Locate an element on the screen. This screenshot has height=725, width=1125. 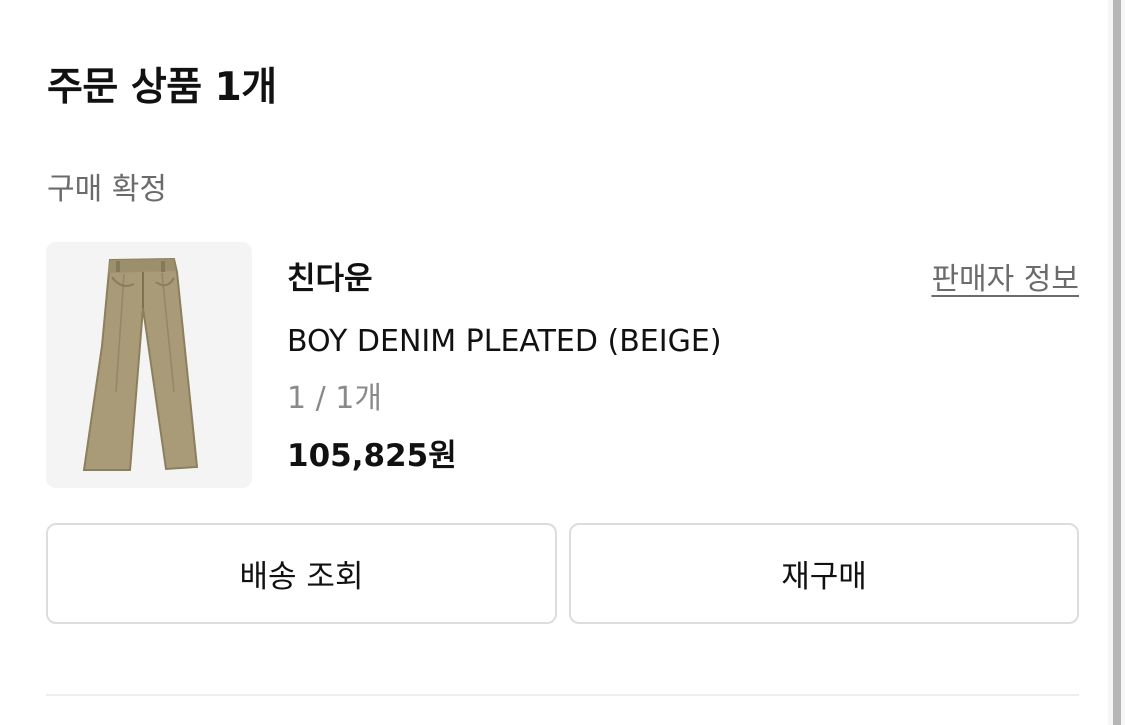
scrollbar-thumb is located at coordinates (1117, 362).